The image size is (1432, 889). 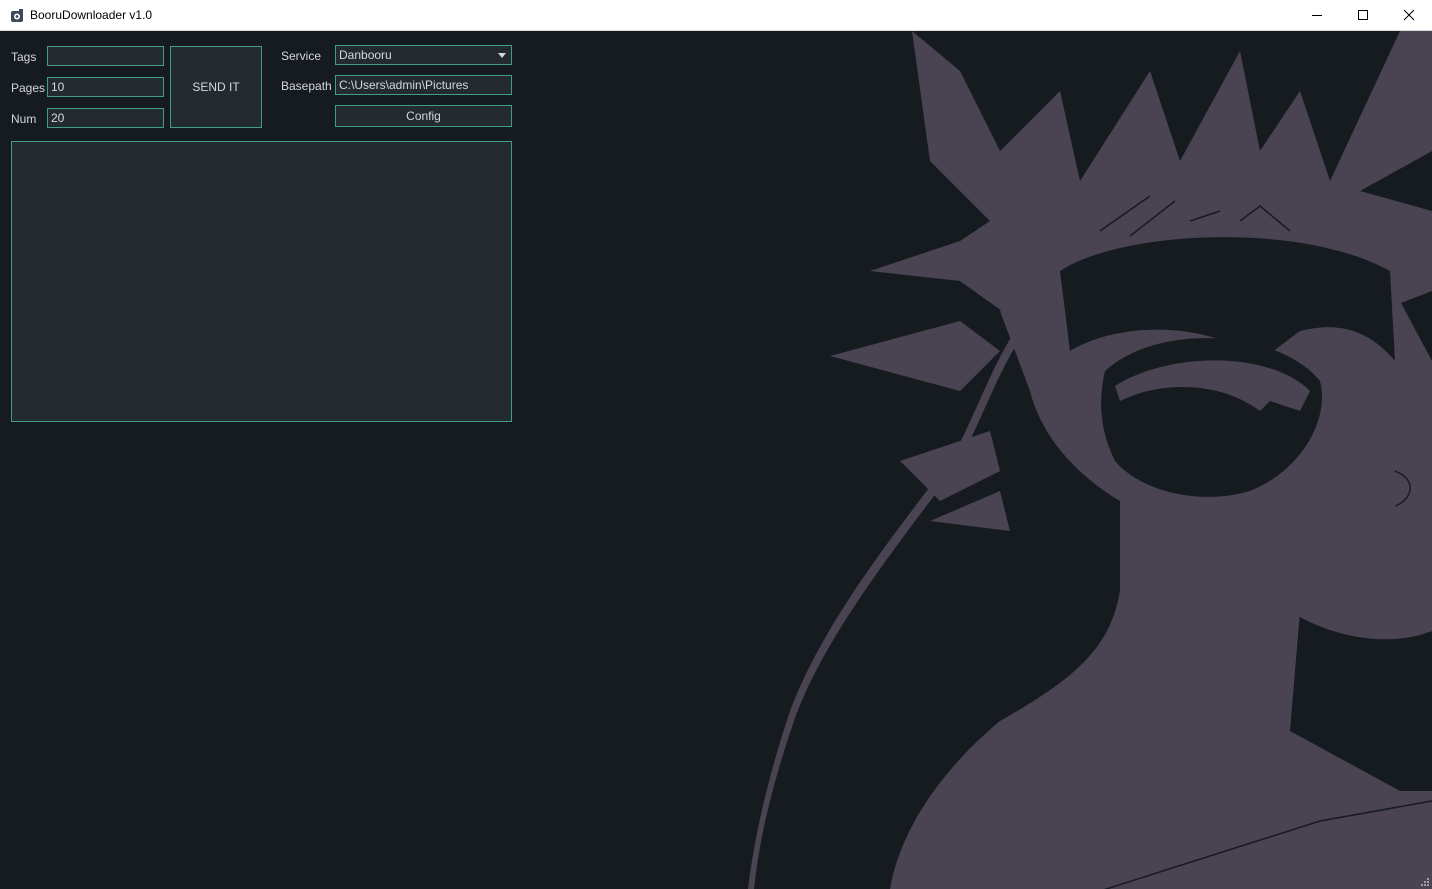 I want to click on minimize-icon, so click(x=1317, y=15).